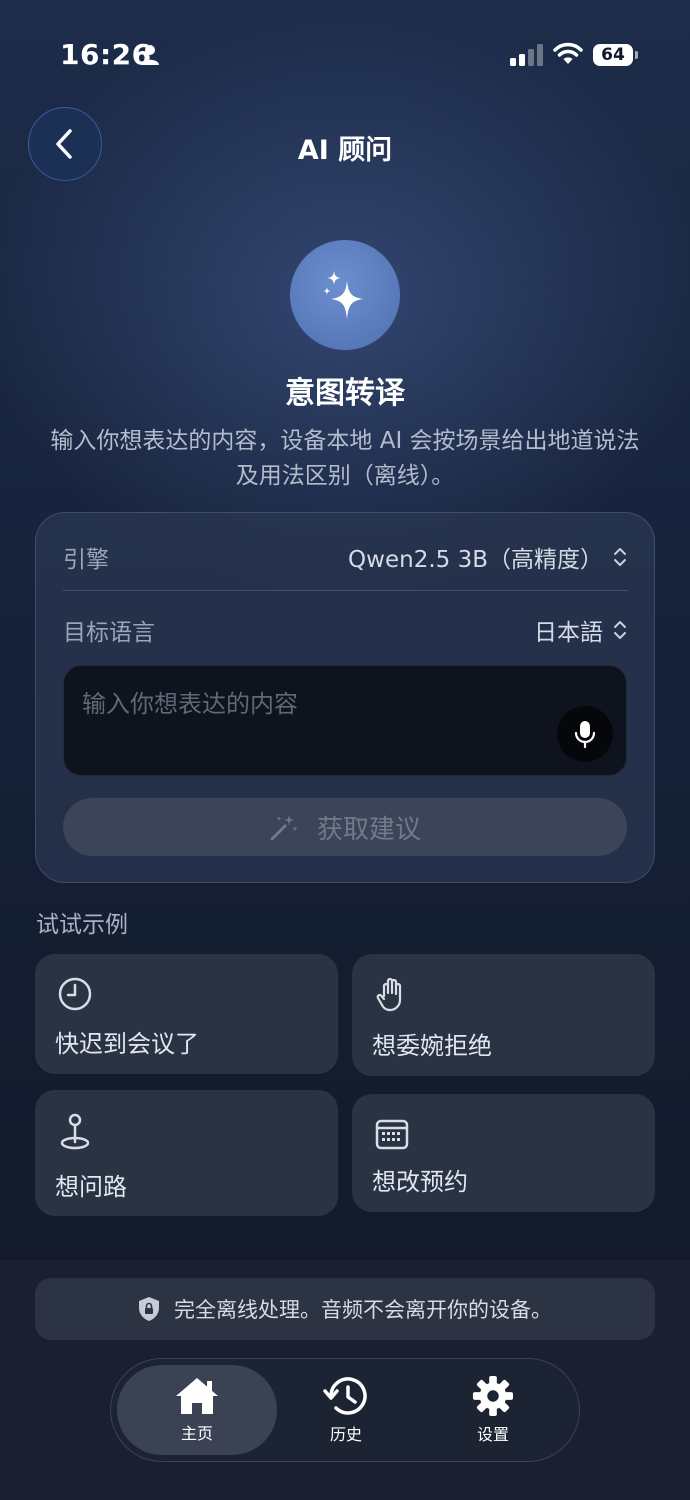 The image size is (690, 1500). I want to click on engine-selector: Qwen2.5 3B（高精度）, so click(487, 557).